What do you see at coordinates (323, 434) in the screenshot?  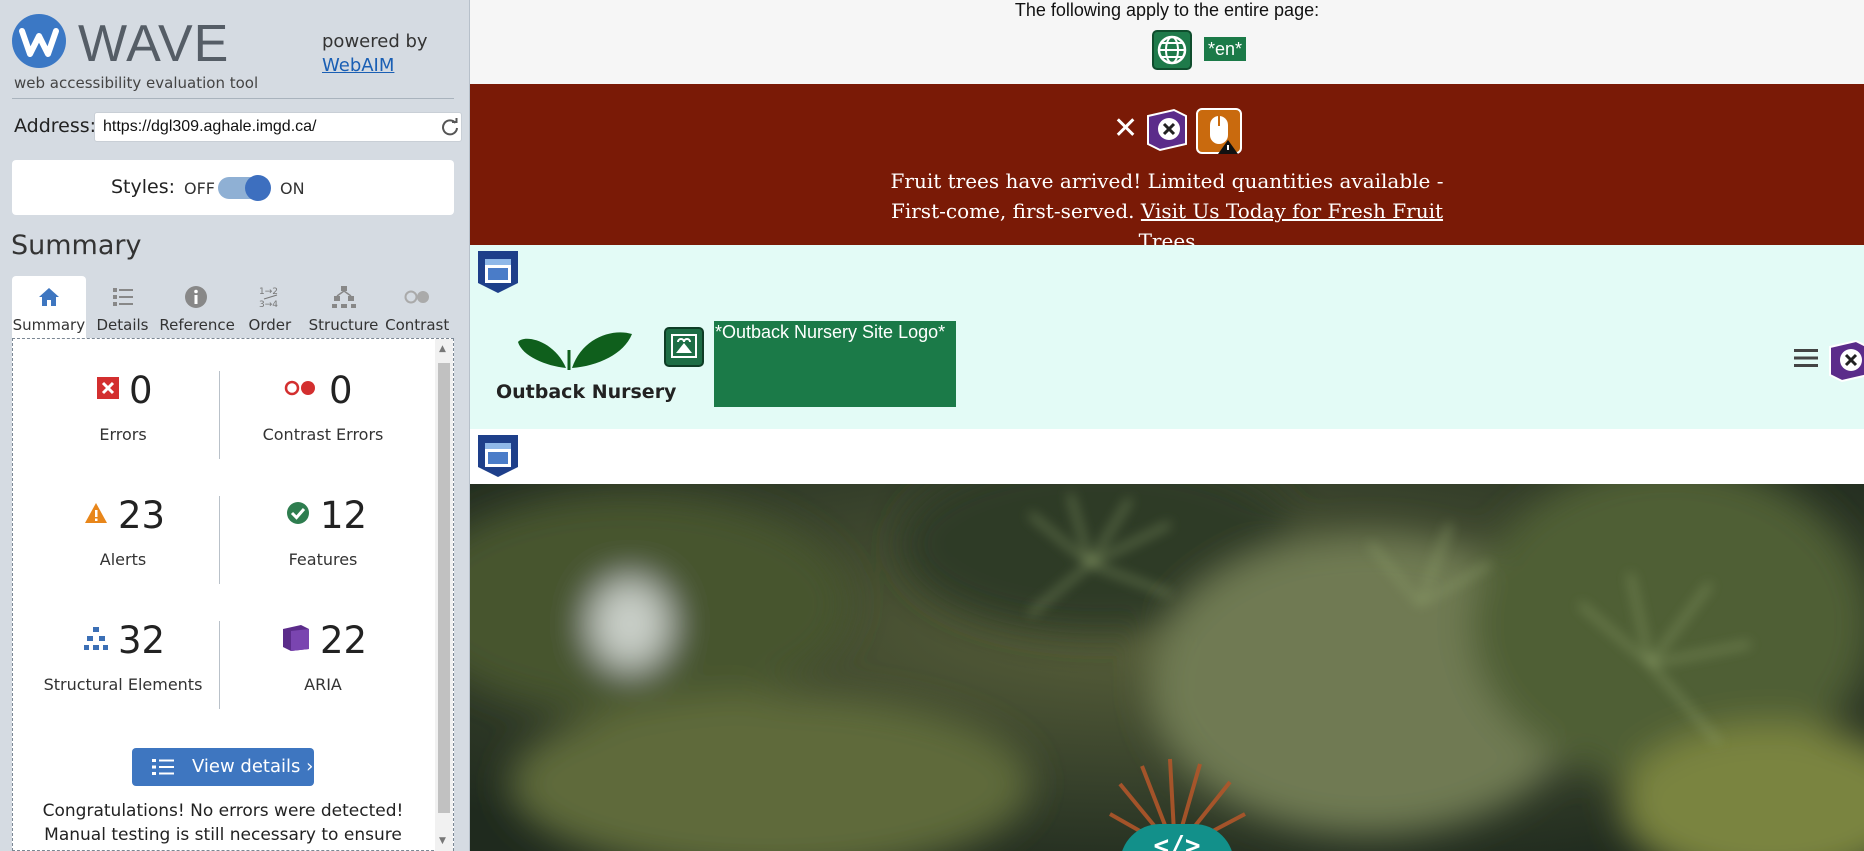 I see `contrast-label: Contrast Errors` at bounding box center [323, 434].